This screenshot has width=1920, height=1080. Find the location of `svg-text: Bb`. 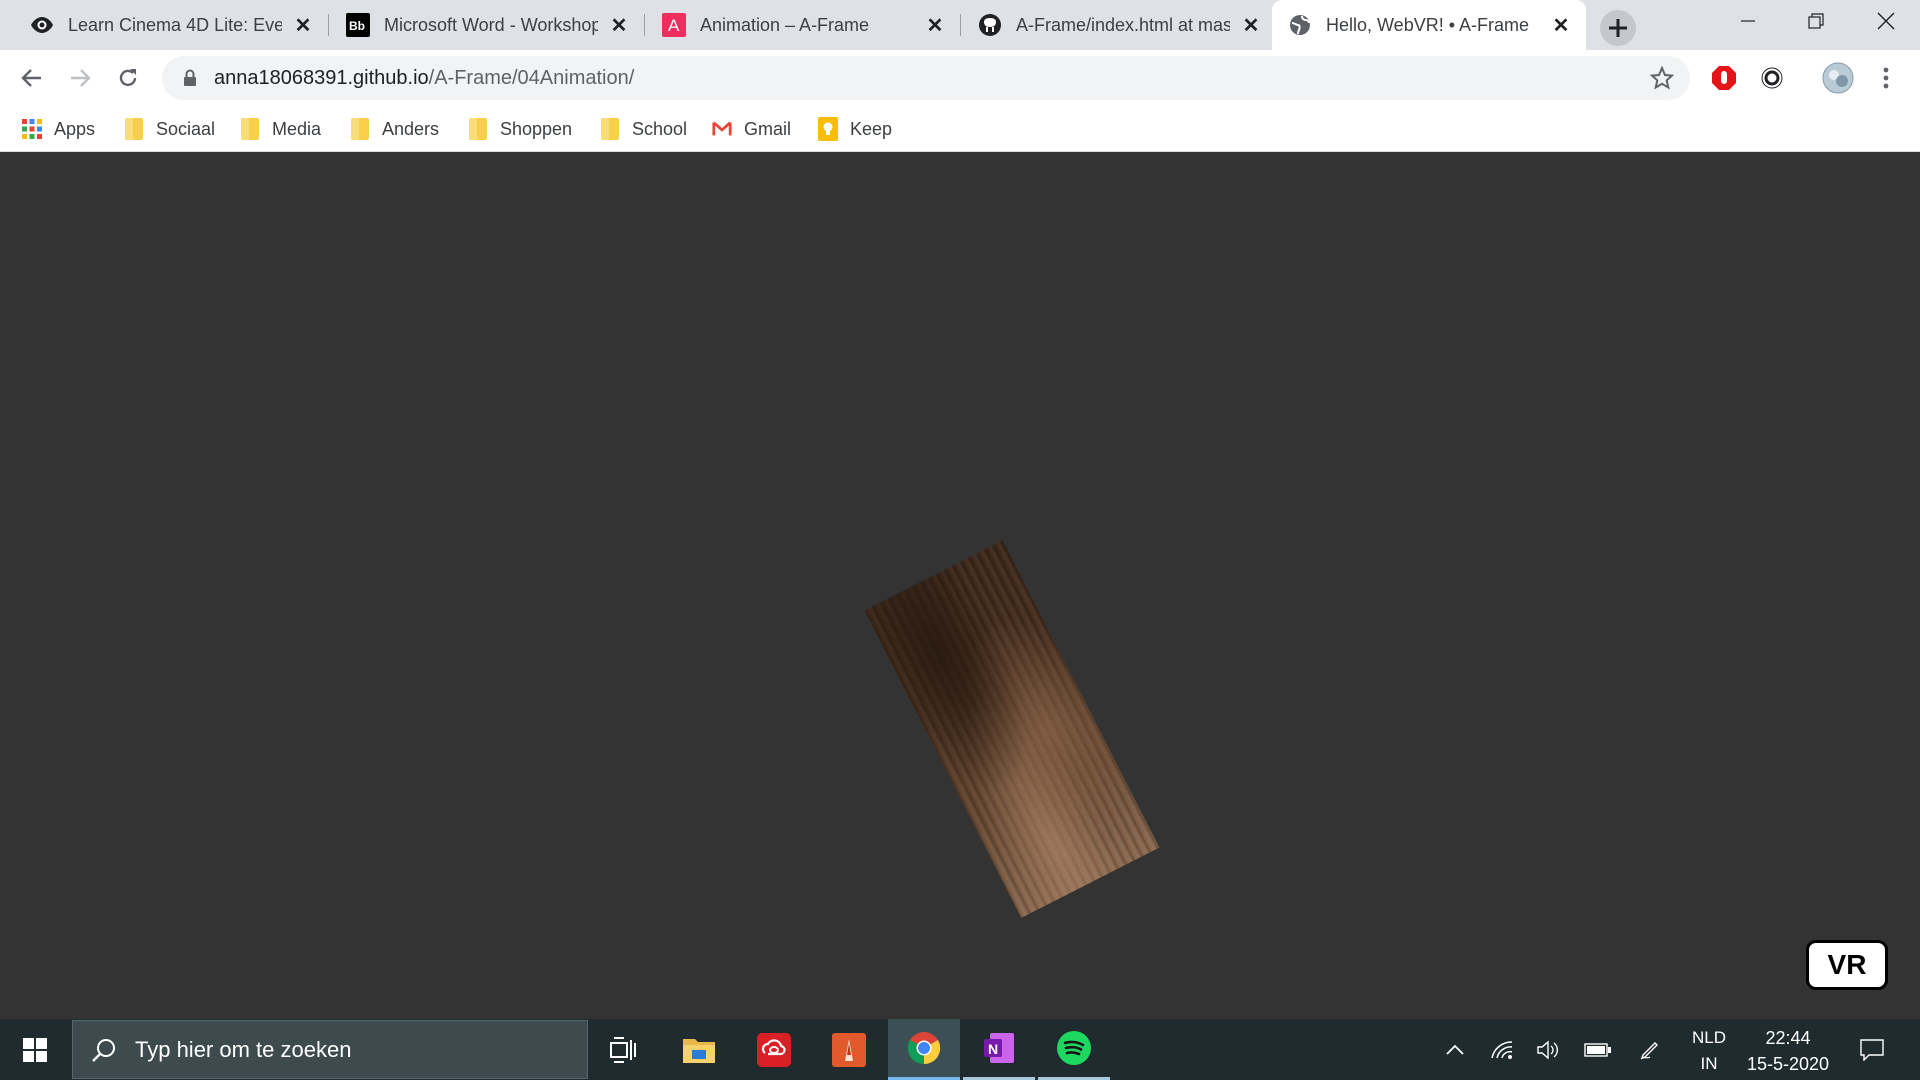

svg-text: Bb is located at coordinates (357, 26).